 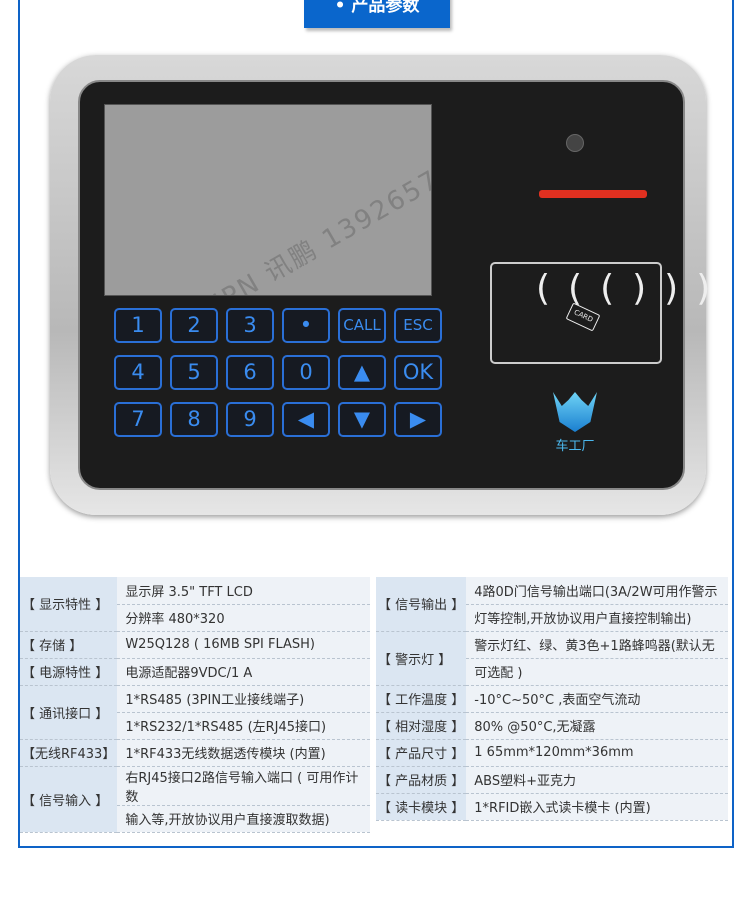 What do you see at coordinates (597, 699) in the screenshot?
I see `spec-value: -10°C~50°C ,表面空气流动` at bounding box center [597, 699].